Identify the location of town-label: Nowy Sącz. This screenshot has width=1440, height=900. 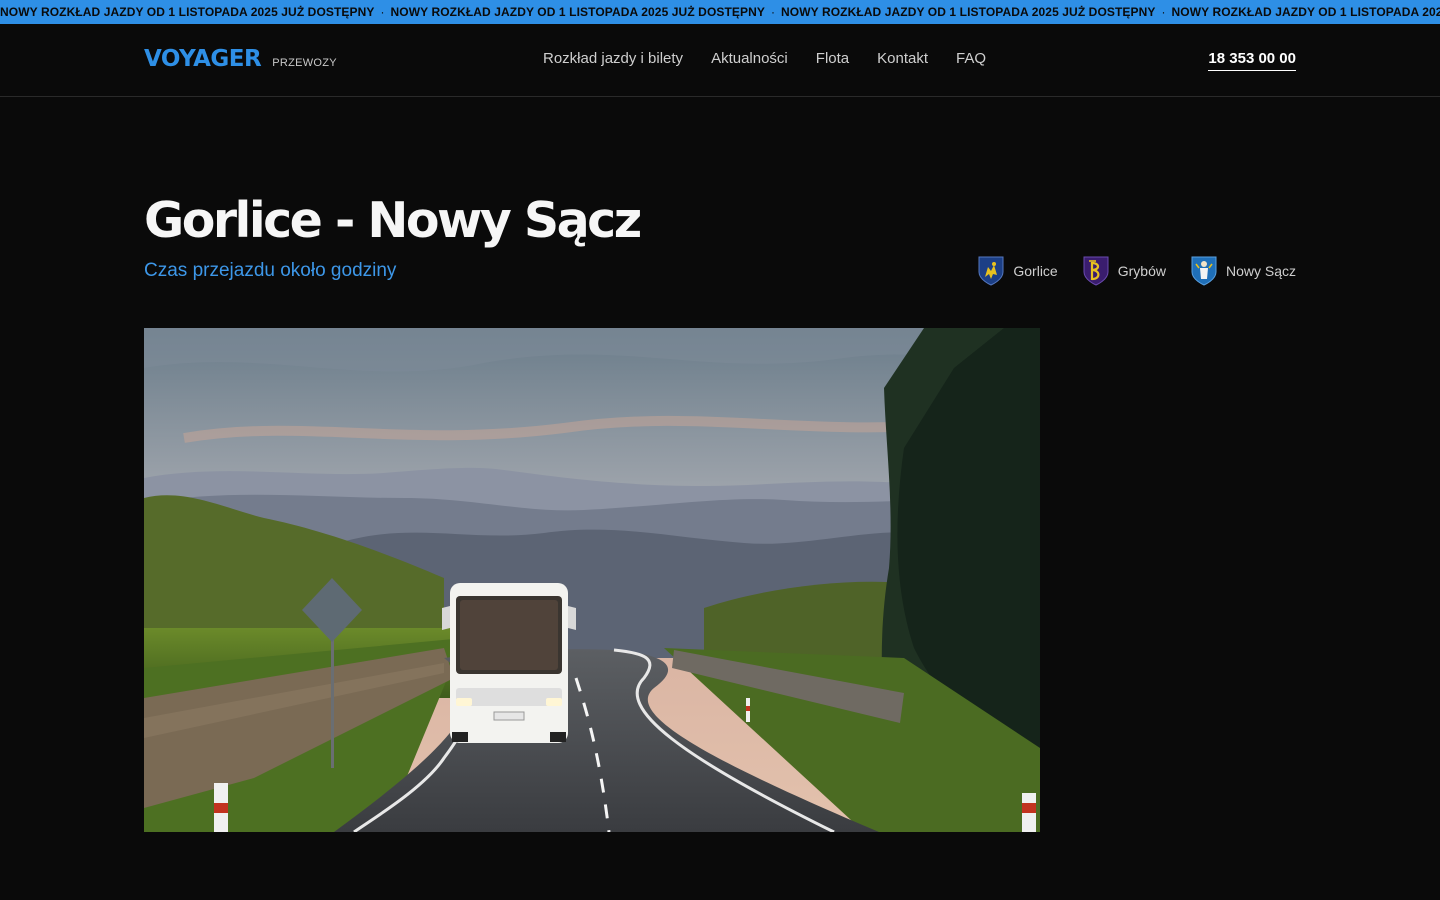
(1260, 271).